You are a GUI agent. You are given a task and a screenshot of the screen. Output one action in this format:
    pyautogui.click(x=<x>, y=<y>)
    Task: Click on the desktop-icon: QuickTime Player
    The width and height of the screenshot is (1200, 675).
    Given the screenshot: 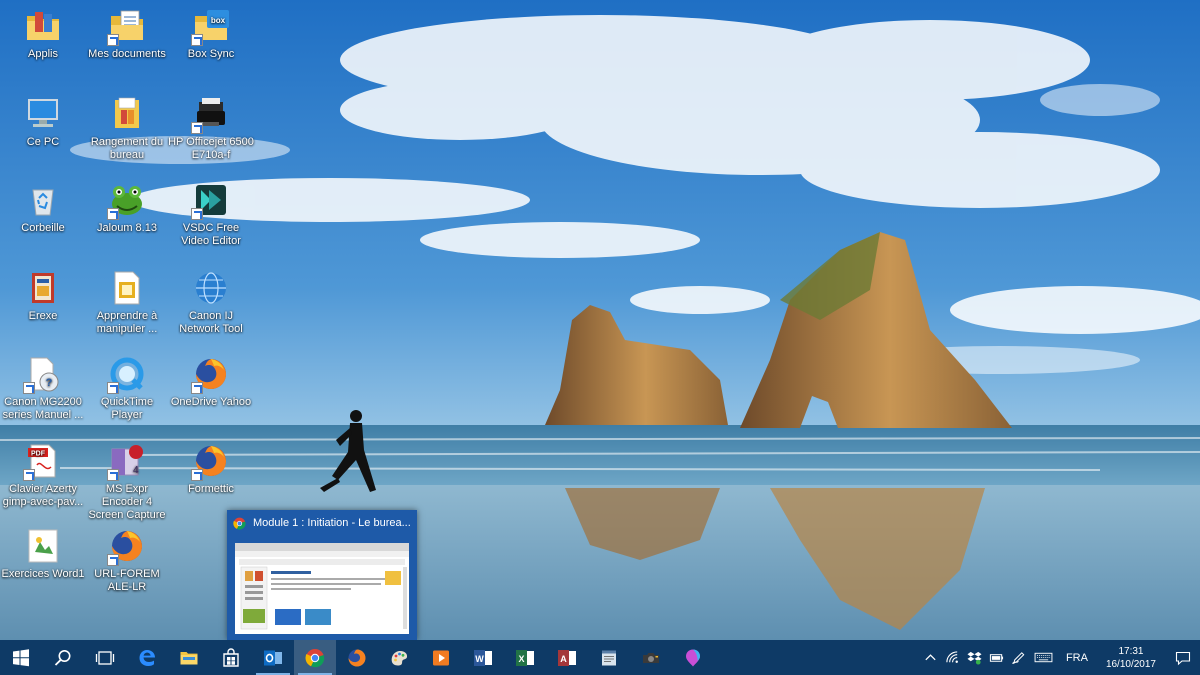 What is the action you would take?
    pyautogui.click(x=127, y=389)
    